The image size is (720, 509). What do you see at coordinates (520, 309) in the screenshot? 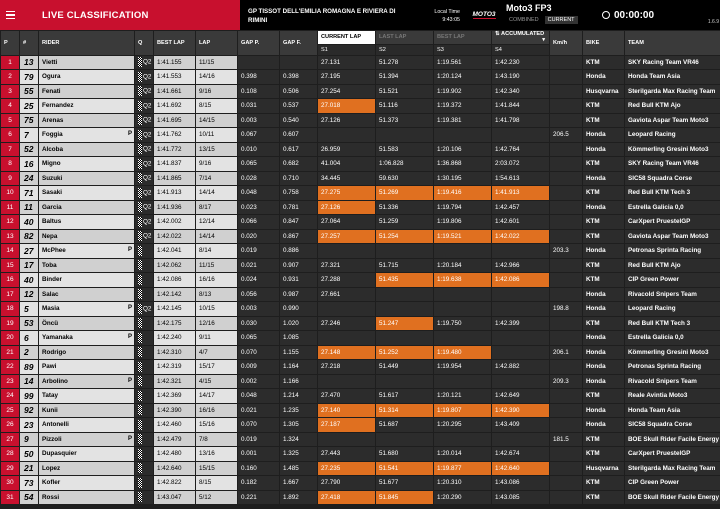
I see `sector-4-cell` at bounding box center [520, 309].